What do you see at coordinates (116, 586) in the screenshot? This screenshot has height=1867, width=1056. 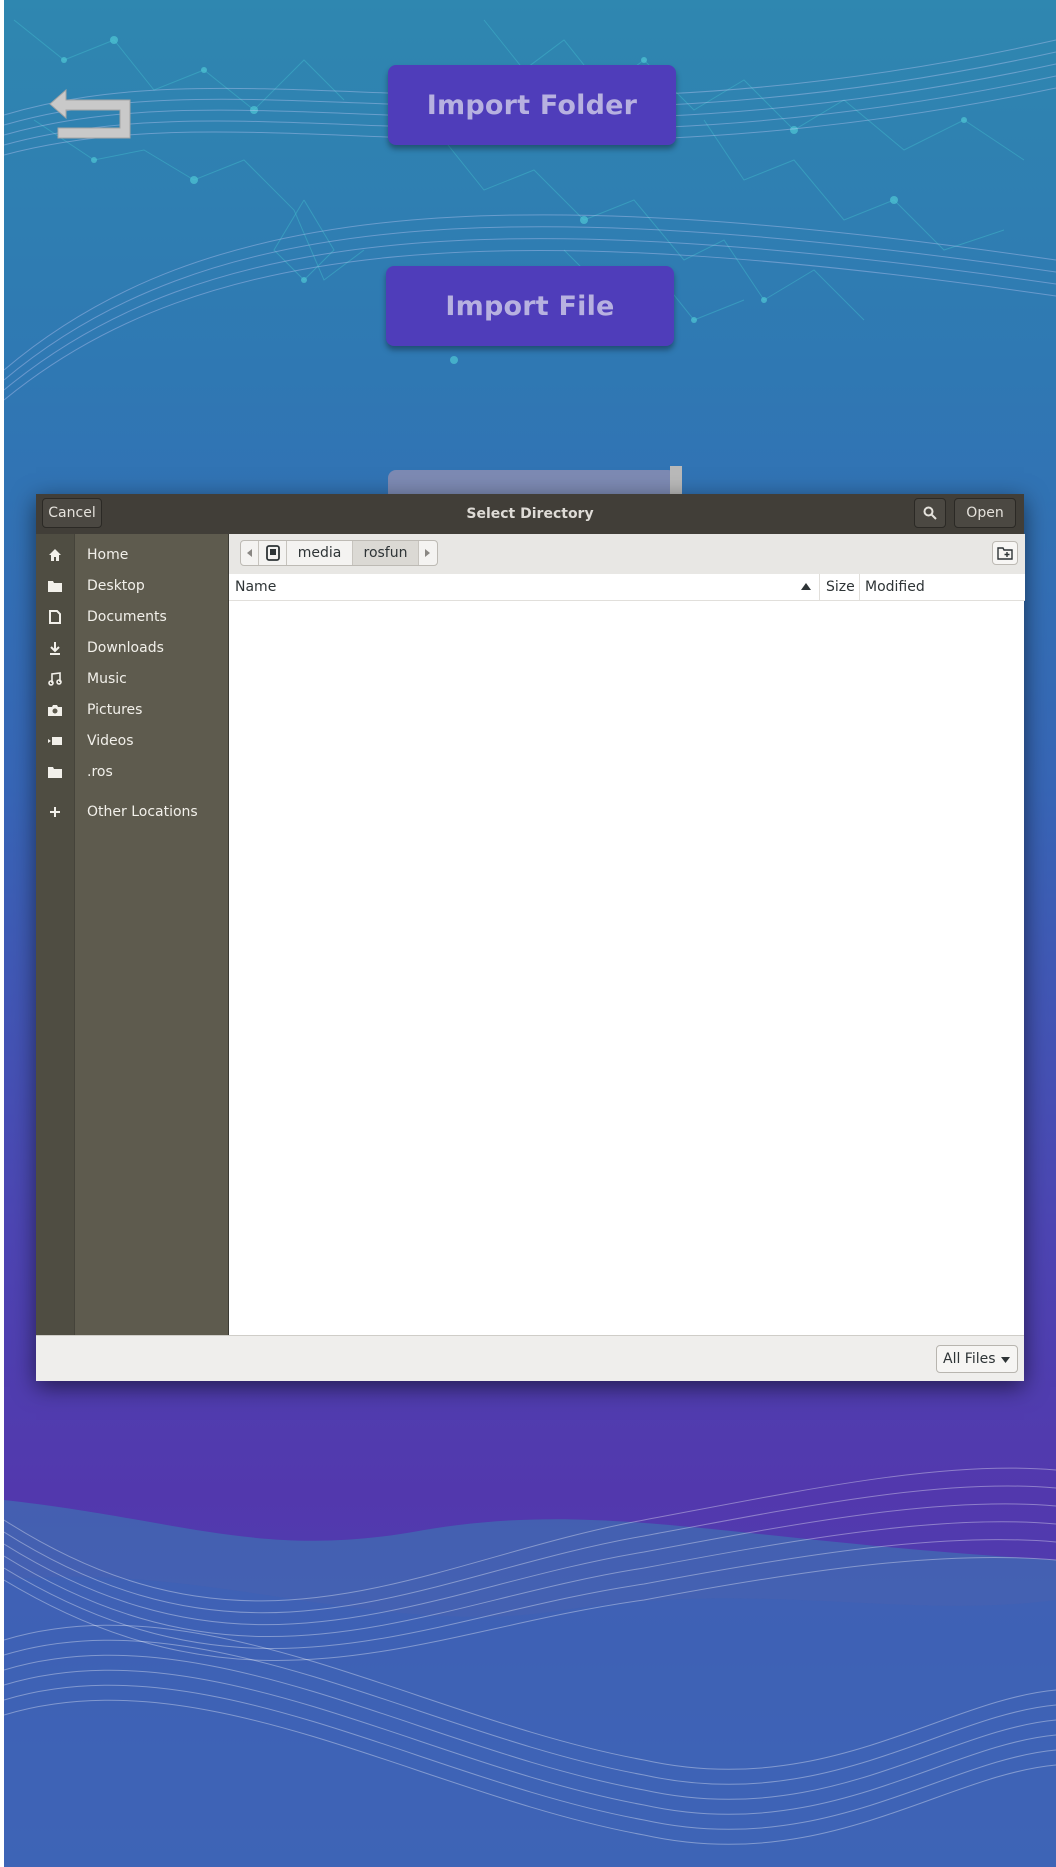 I see `sidebar-item-label: Desktop` at bounding box center [116, 586].